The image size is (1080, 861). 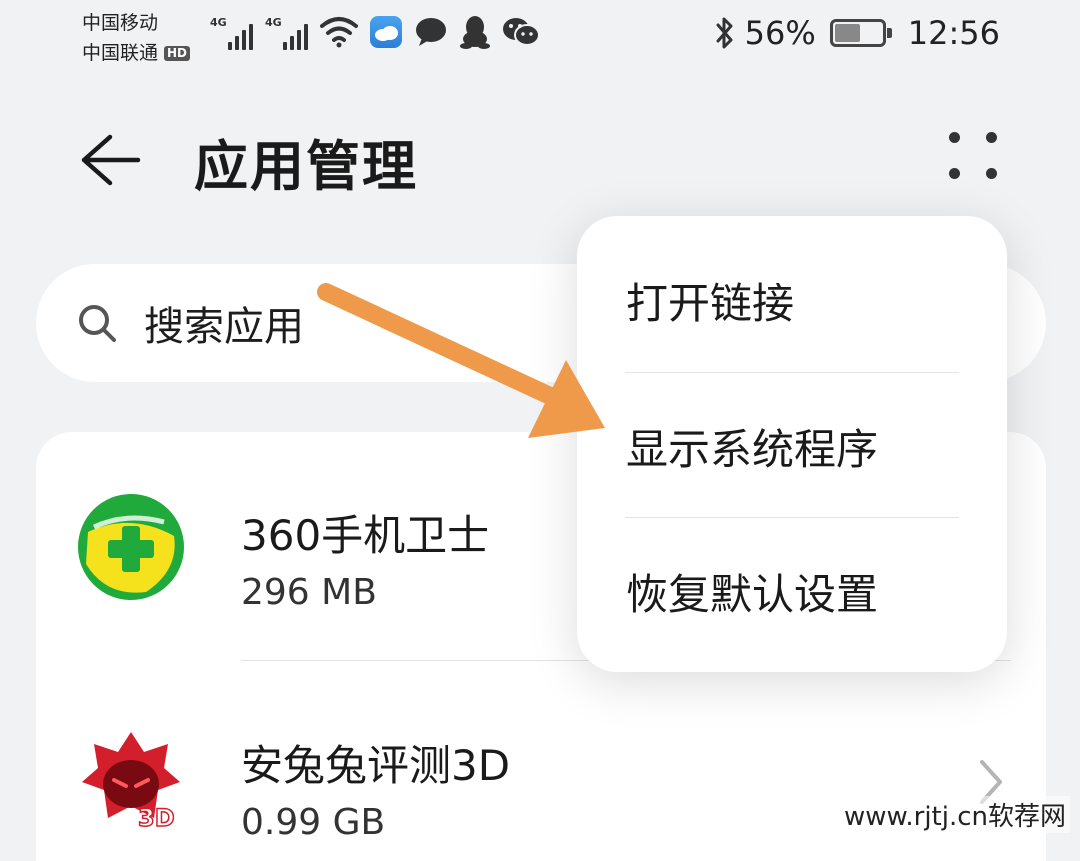 I want to click on menu-item-show-system-apps: 显示系统程序, so click(x=792, y=446).